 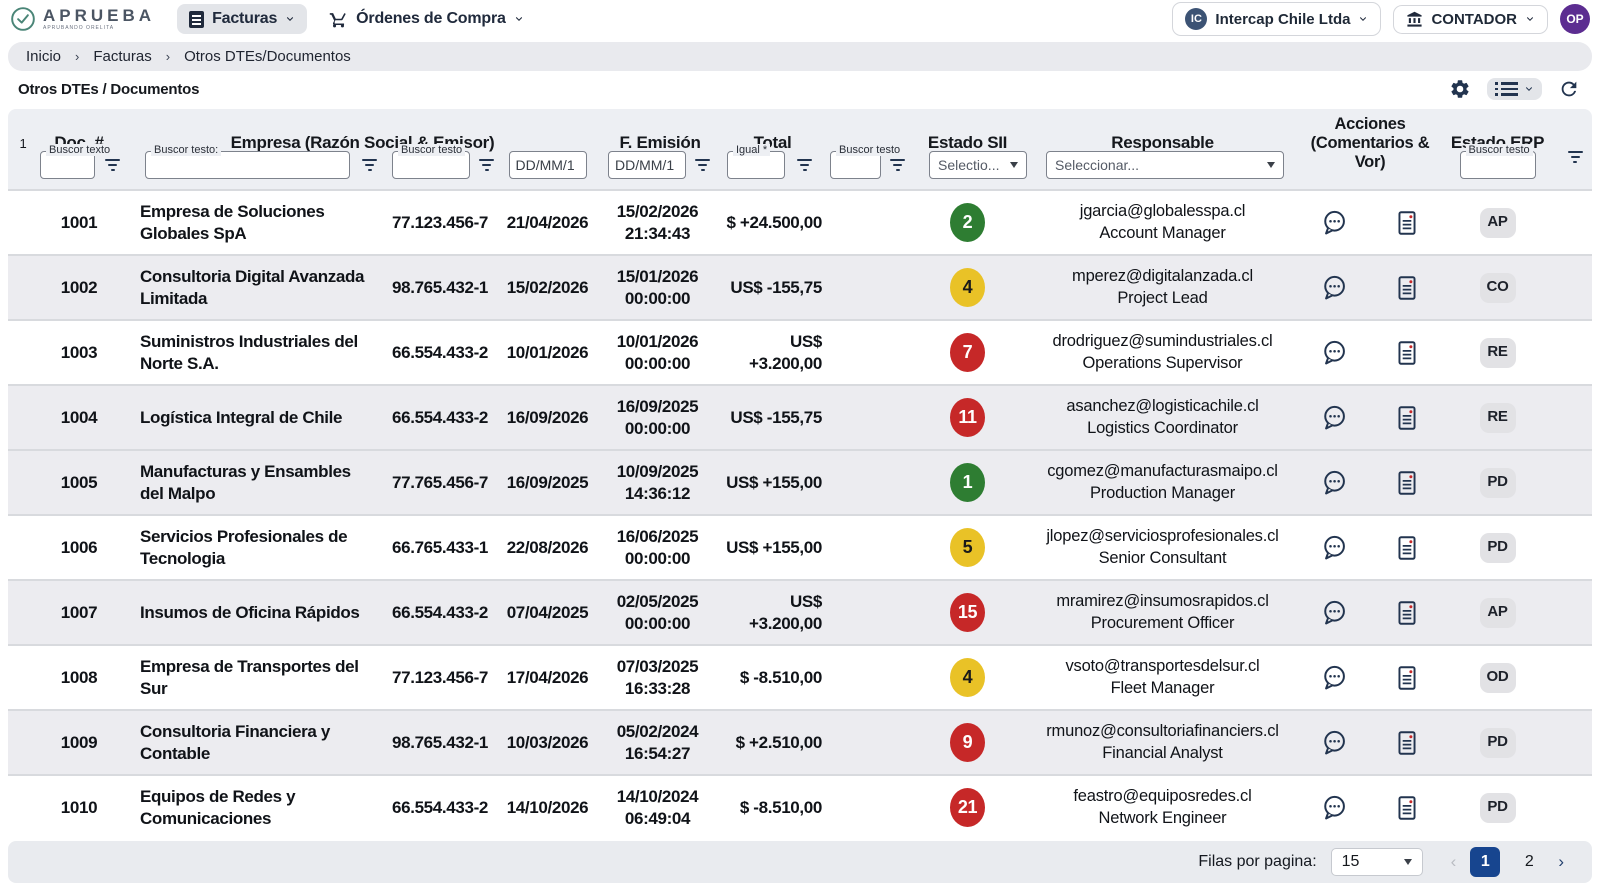 I want to click on nav-facturas-label: Facturas, so click(x=245, y=18).